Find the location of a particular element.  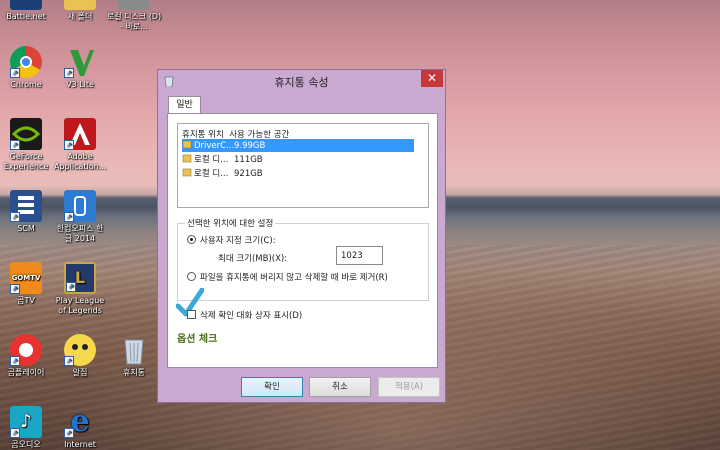

list-item: 로컬 디... 921GB is located at coordinates (222, 173).